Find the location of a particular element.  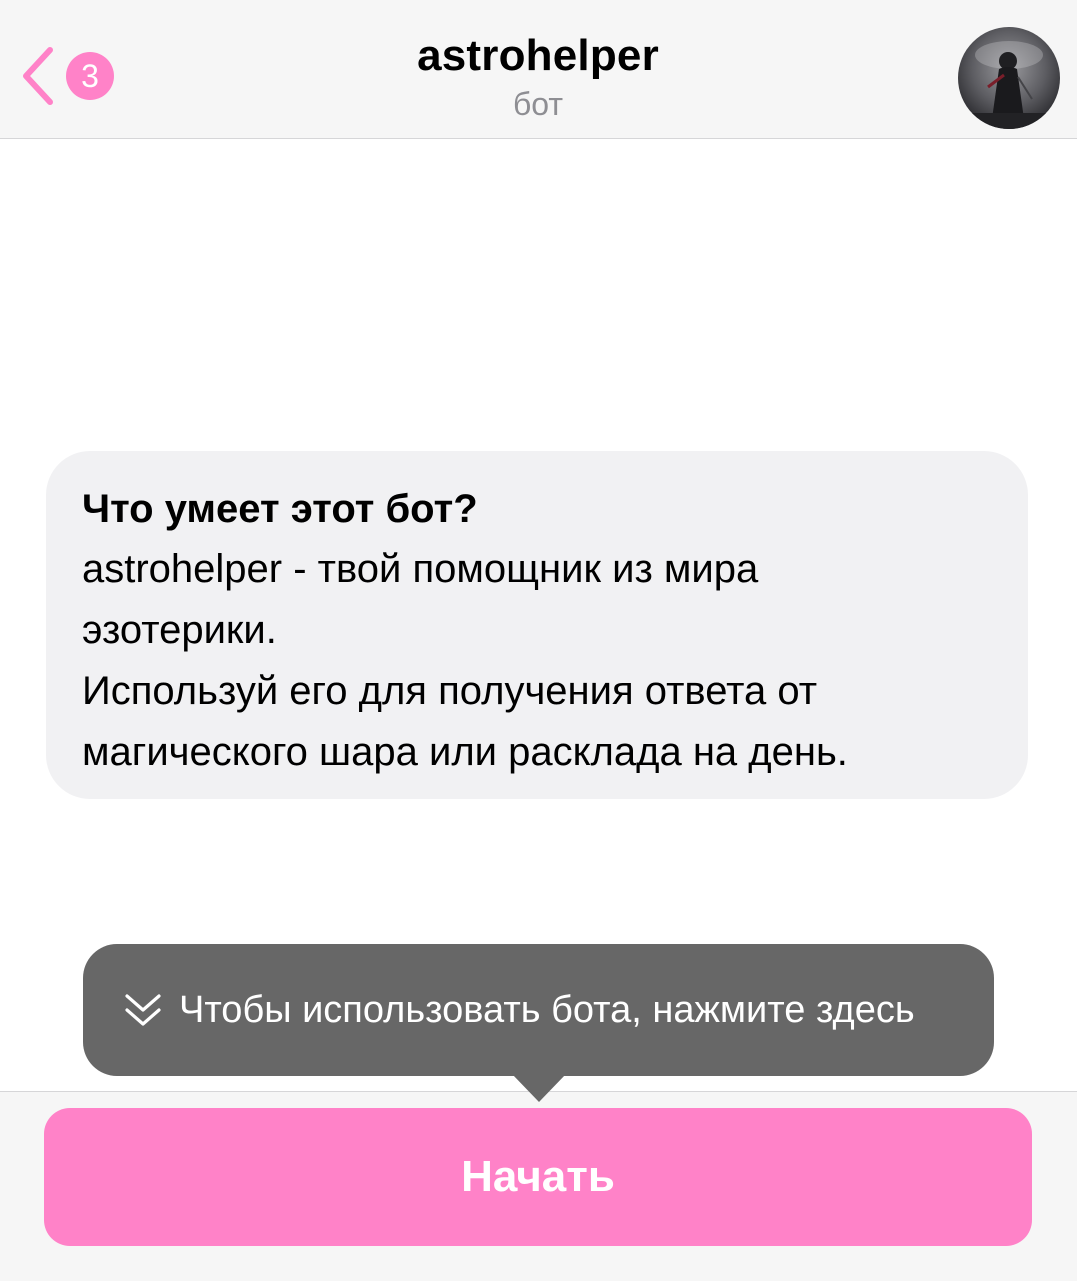

back-button: 3 is located at coordinates (66, 76).